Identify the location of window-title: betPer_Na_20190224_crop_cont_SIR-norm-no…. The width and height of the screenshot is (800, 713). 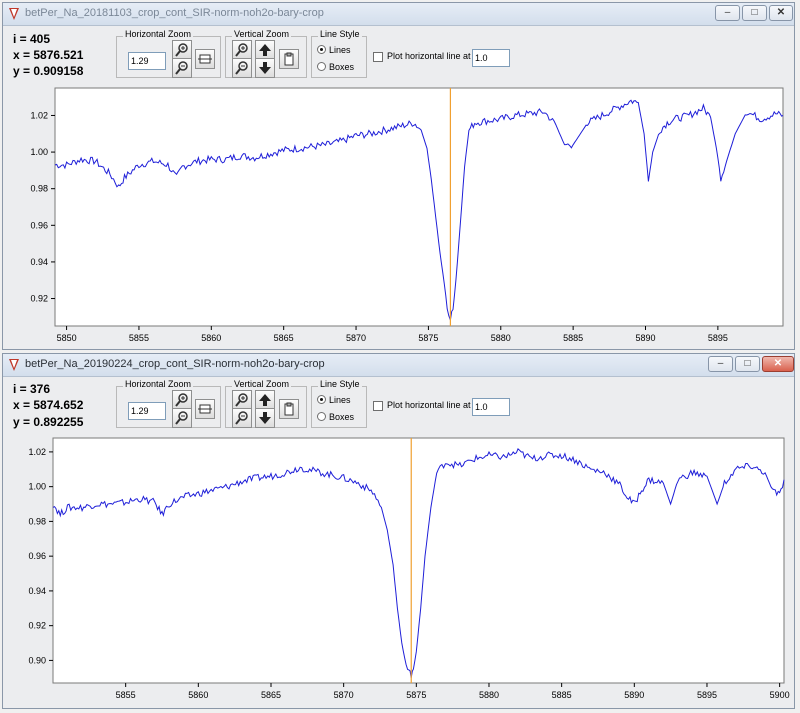
(175, 364).